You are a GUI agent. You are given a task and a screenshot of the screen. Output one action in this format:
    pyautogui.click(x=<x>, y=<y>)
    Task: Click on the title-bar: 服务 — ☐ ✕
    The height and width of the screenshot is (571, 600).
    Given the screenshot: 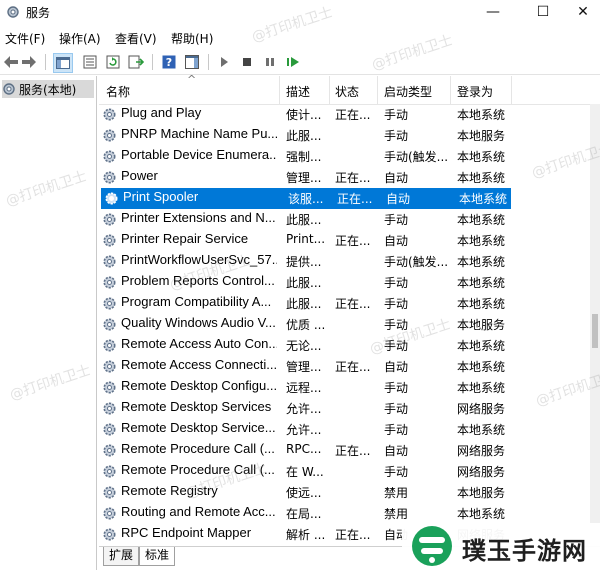 What is the action you would take?
    pyautogui.click(x=300, y=13)
    